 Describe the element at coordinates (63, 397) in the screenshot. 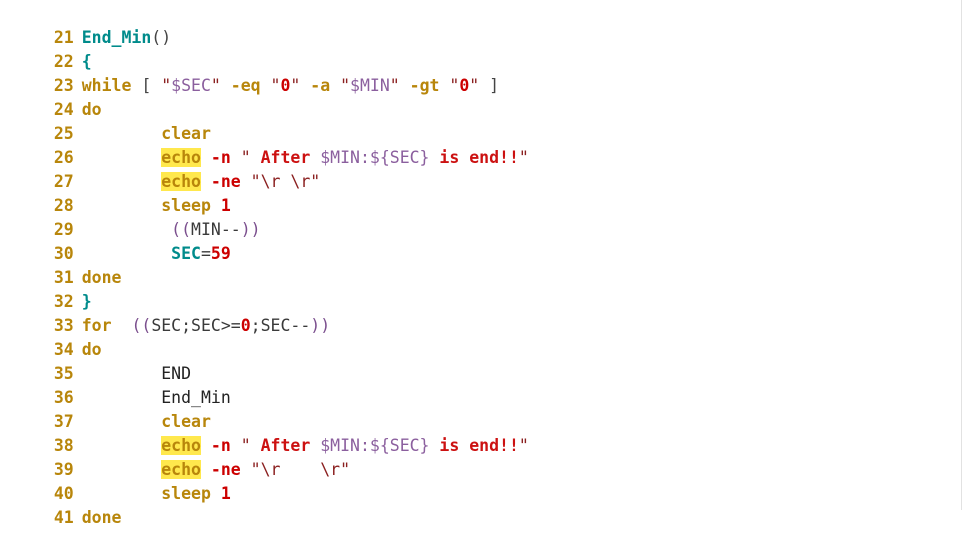

I see `line-number: 36` at that location.